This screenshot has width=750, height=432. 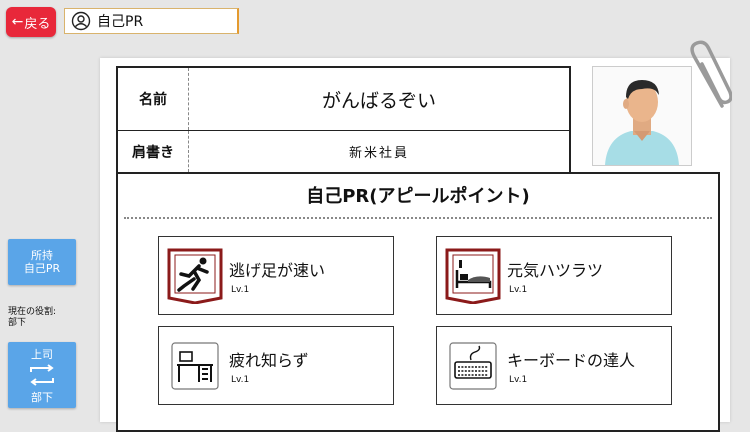 What do you see at coordinates (32, 312) in the screenshot?
I see `current-role-caption: 現在の役割:` at bounding box center [32, 312].